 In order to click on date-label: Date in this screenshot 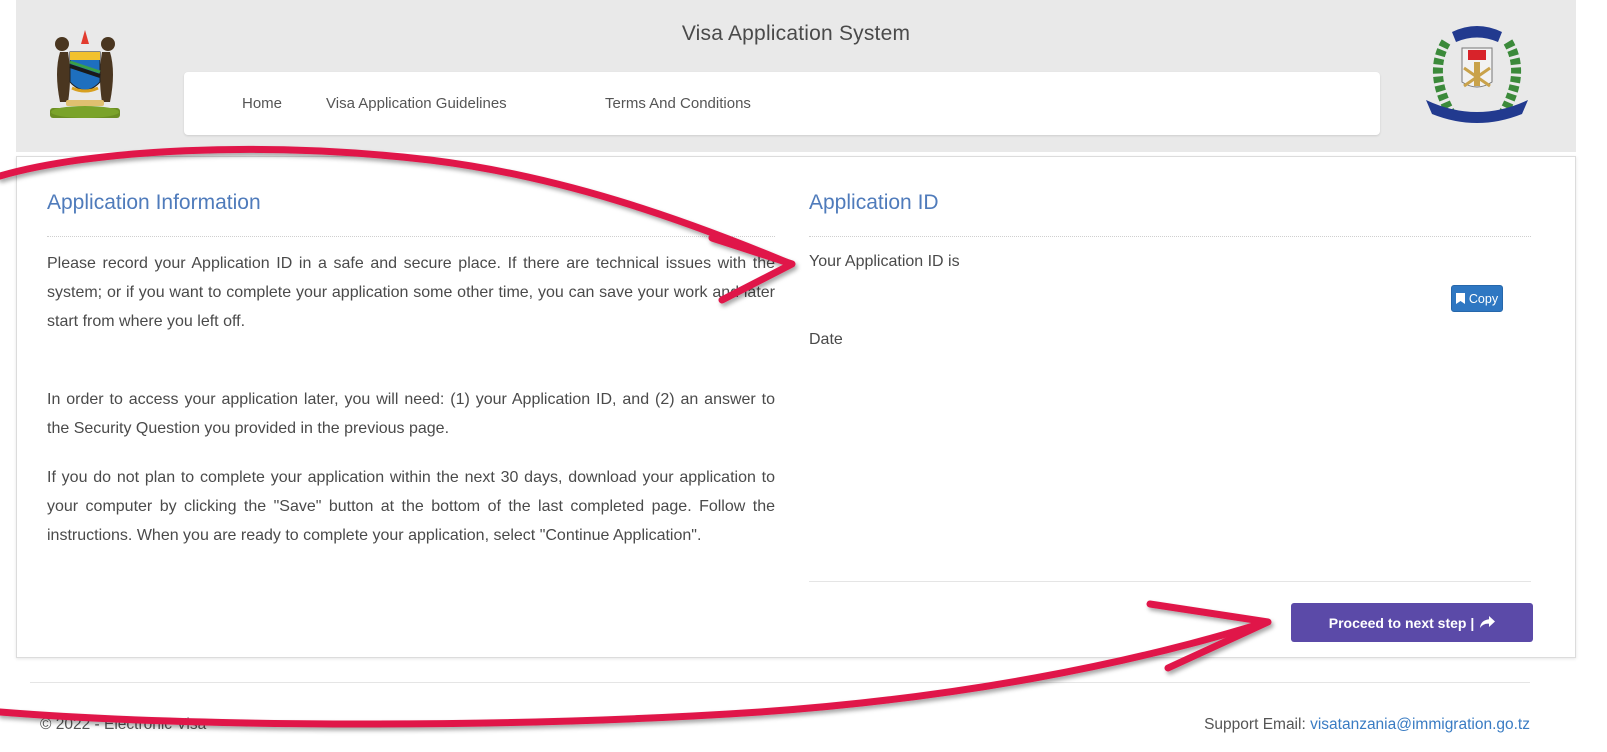, I will do `click(826, 339)`.